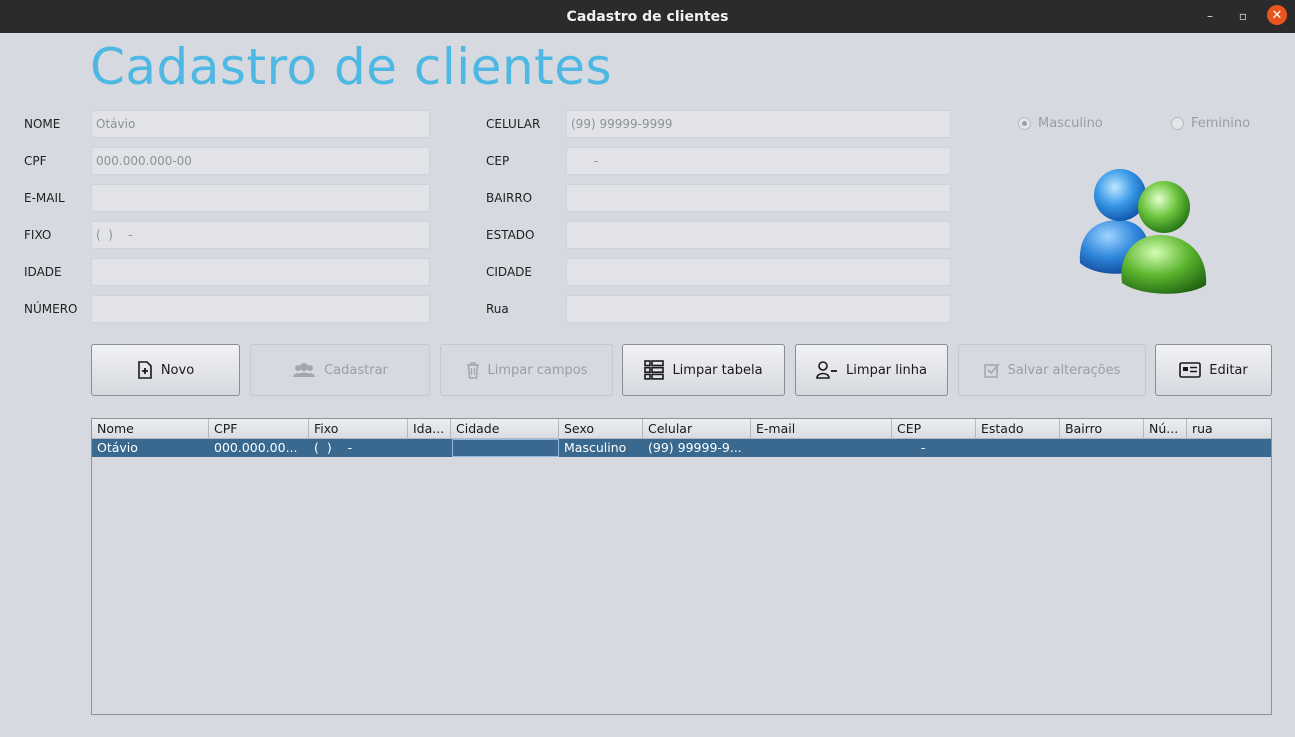  I want to click on nome-label: NOME, so click(42, 124).